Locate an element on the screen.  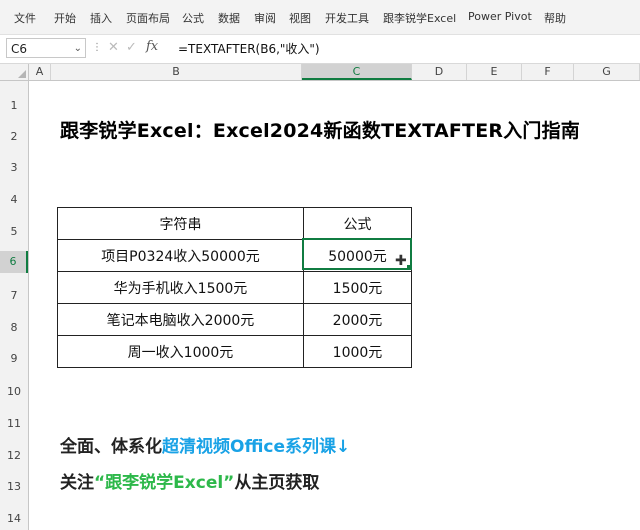
tab-view: 视图 is located at coordinates (300, 18).